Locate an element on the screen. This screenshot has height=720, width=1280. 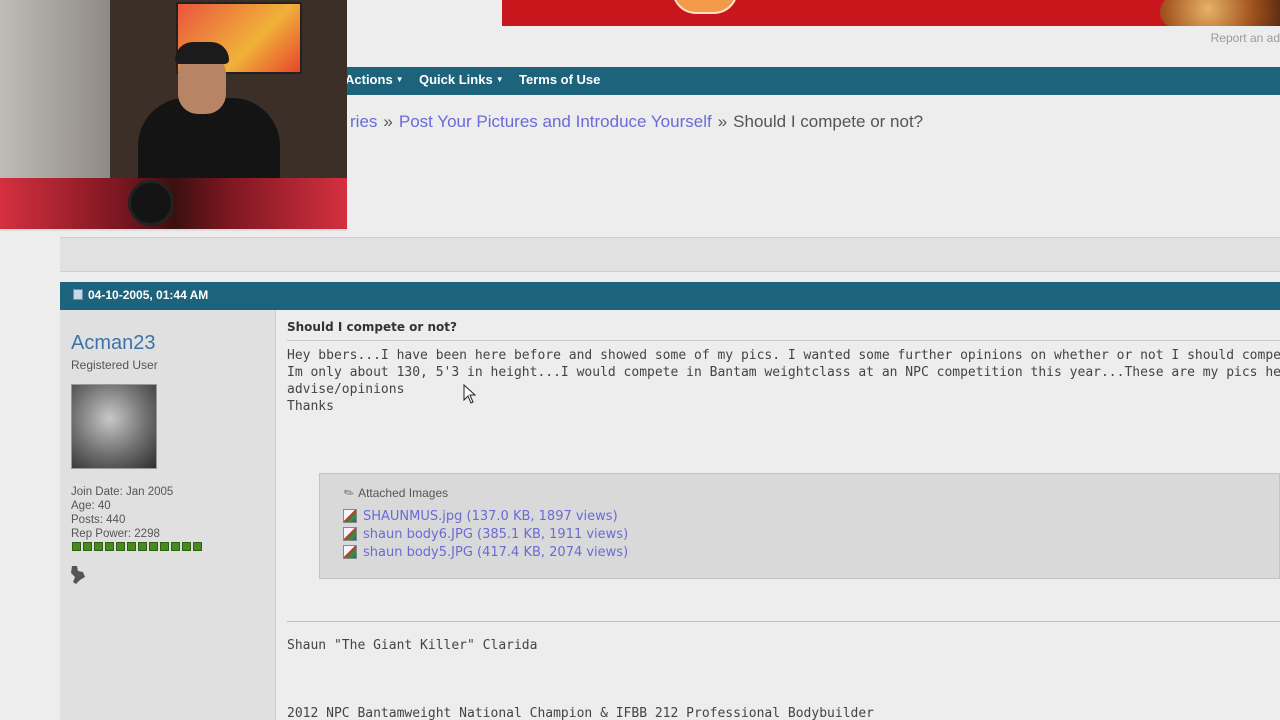
attachment-link: SHAUNMUS.jpg (137.0 KB, 1897 views) is located at coordinates (485, 516).